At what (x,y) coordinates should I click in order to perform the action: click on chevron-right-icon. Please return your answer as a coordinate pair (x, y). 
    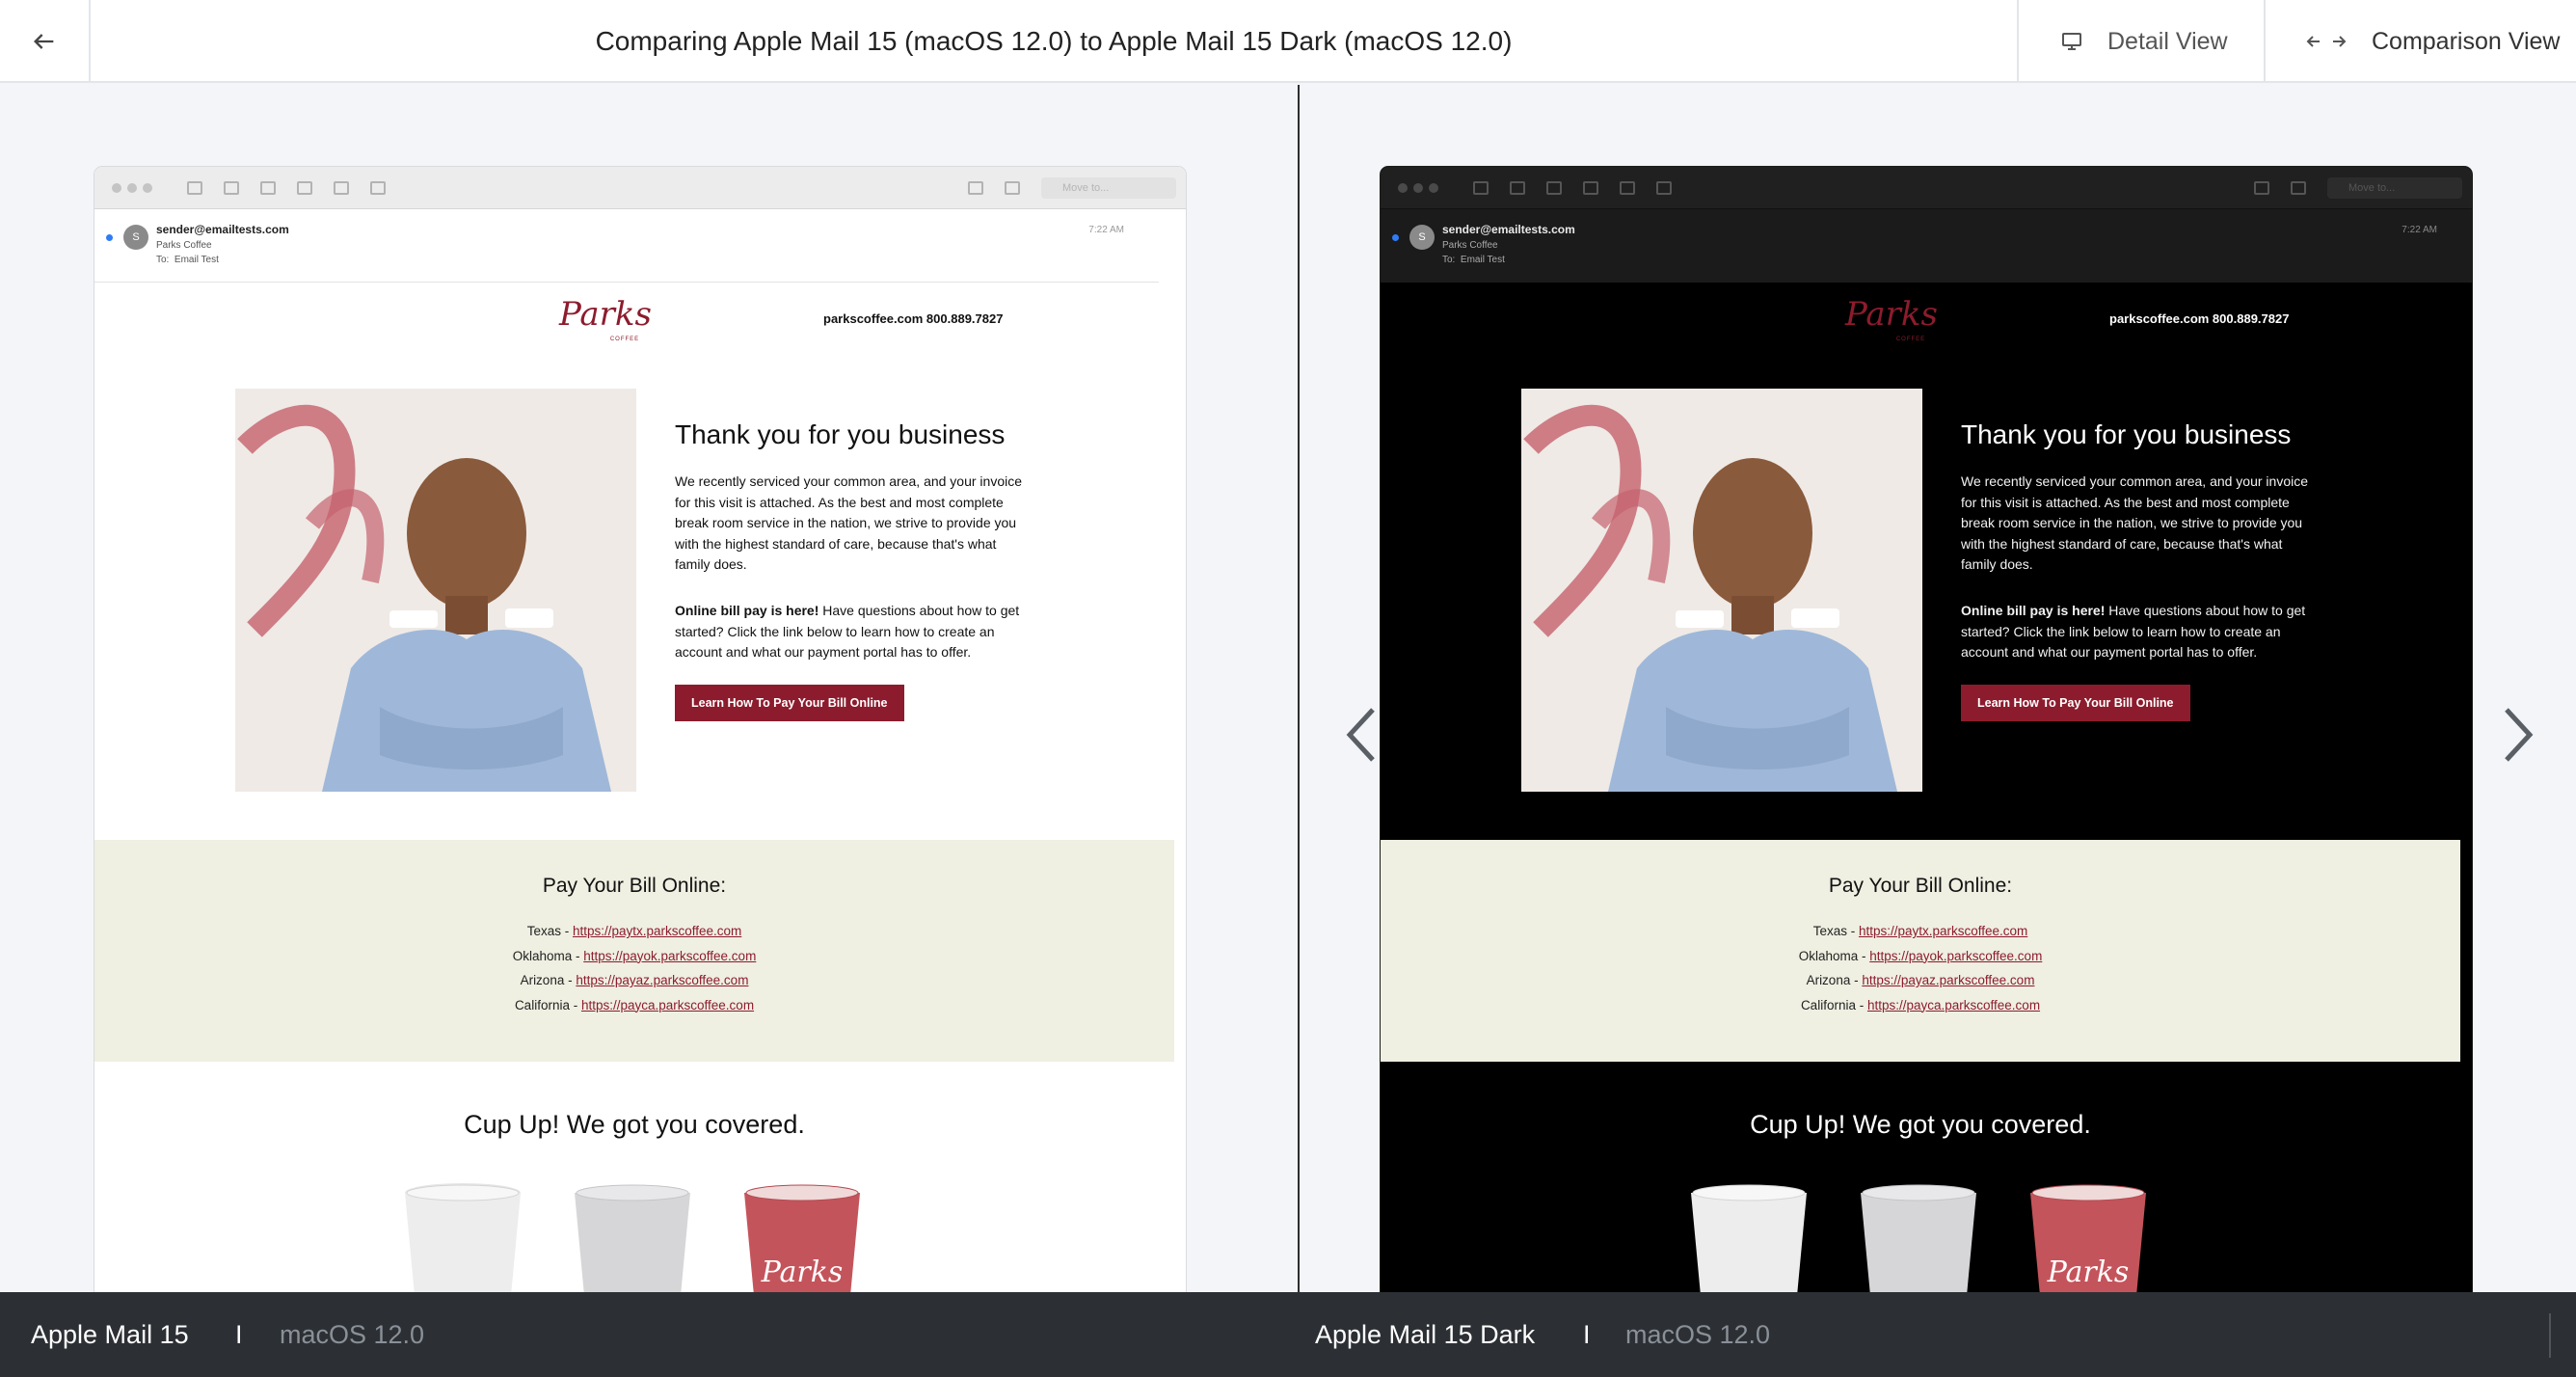
    Looking at the image, I should click on (2519, 735).